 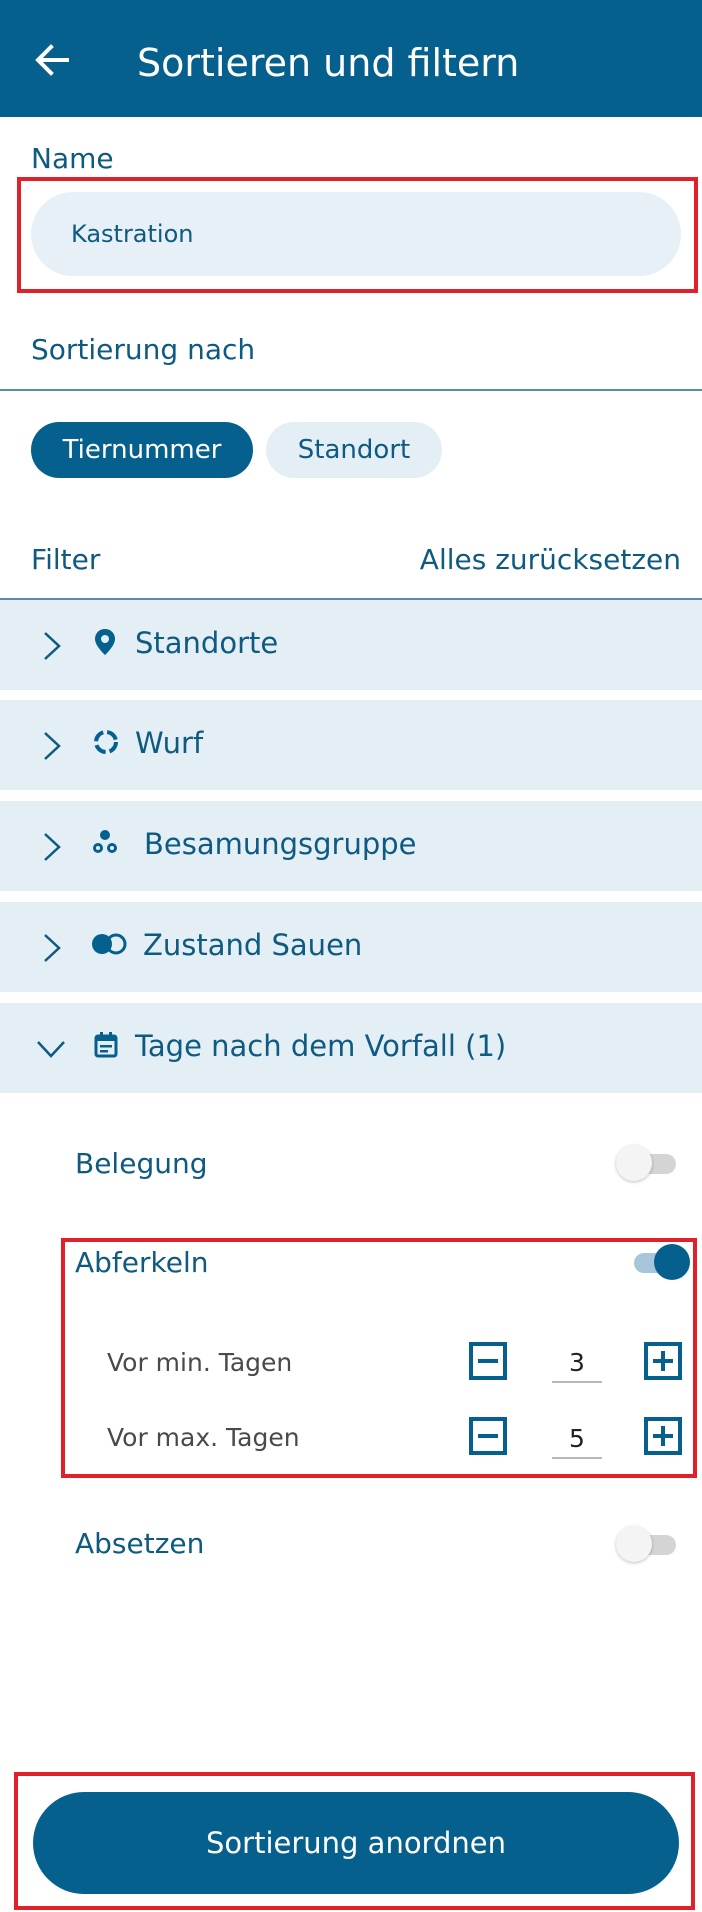 I want to click on pig-group-icon, so click(x=105, y=841).